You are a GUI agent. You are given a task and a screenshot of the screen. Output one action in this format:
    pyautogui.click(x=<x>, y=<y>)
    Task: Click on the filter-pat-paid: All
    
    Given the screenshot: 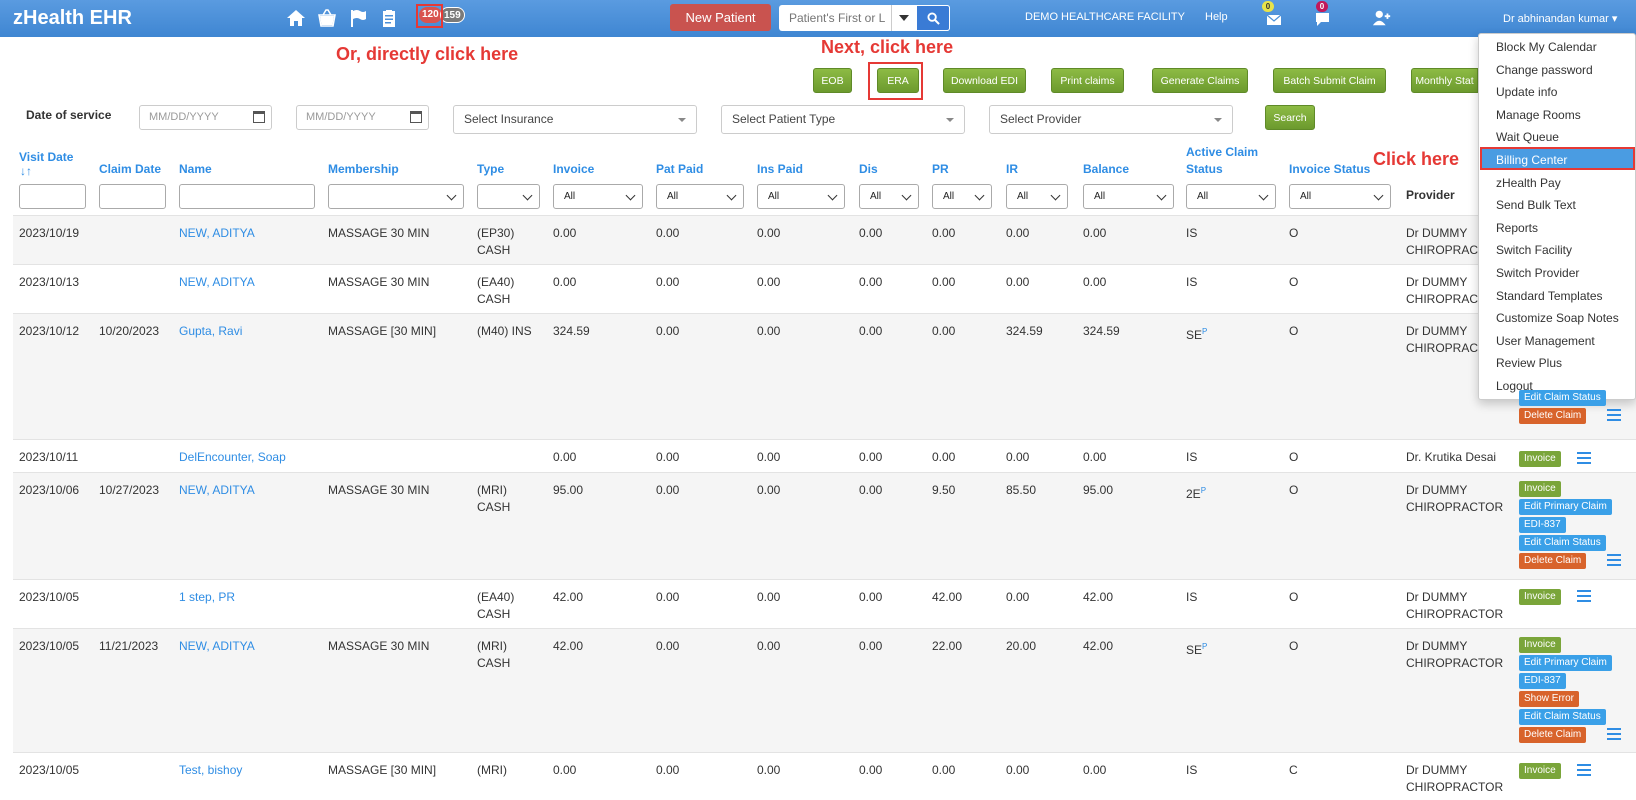 What is the action you would take?
    pyautogui.click(x=700, y=196)
    